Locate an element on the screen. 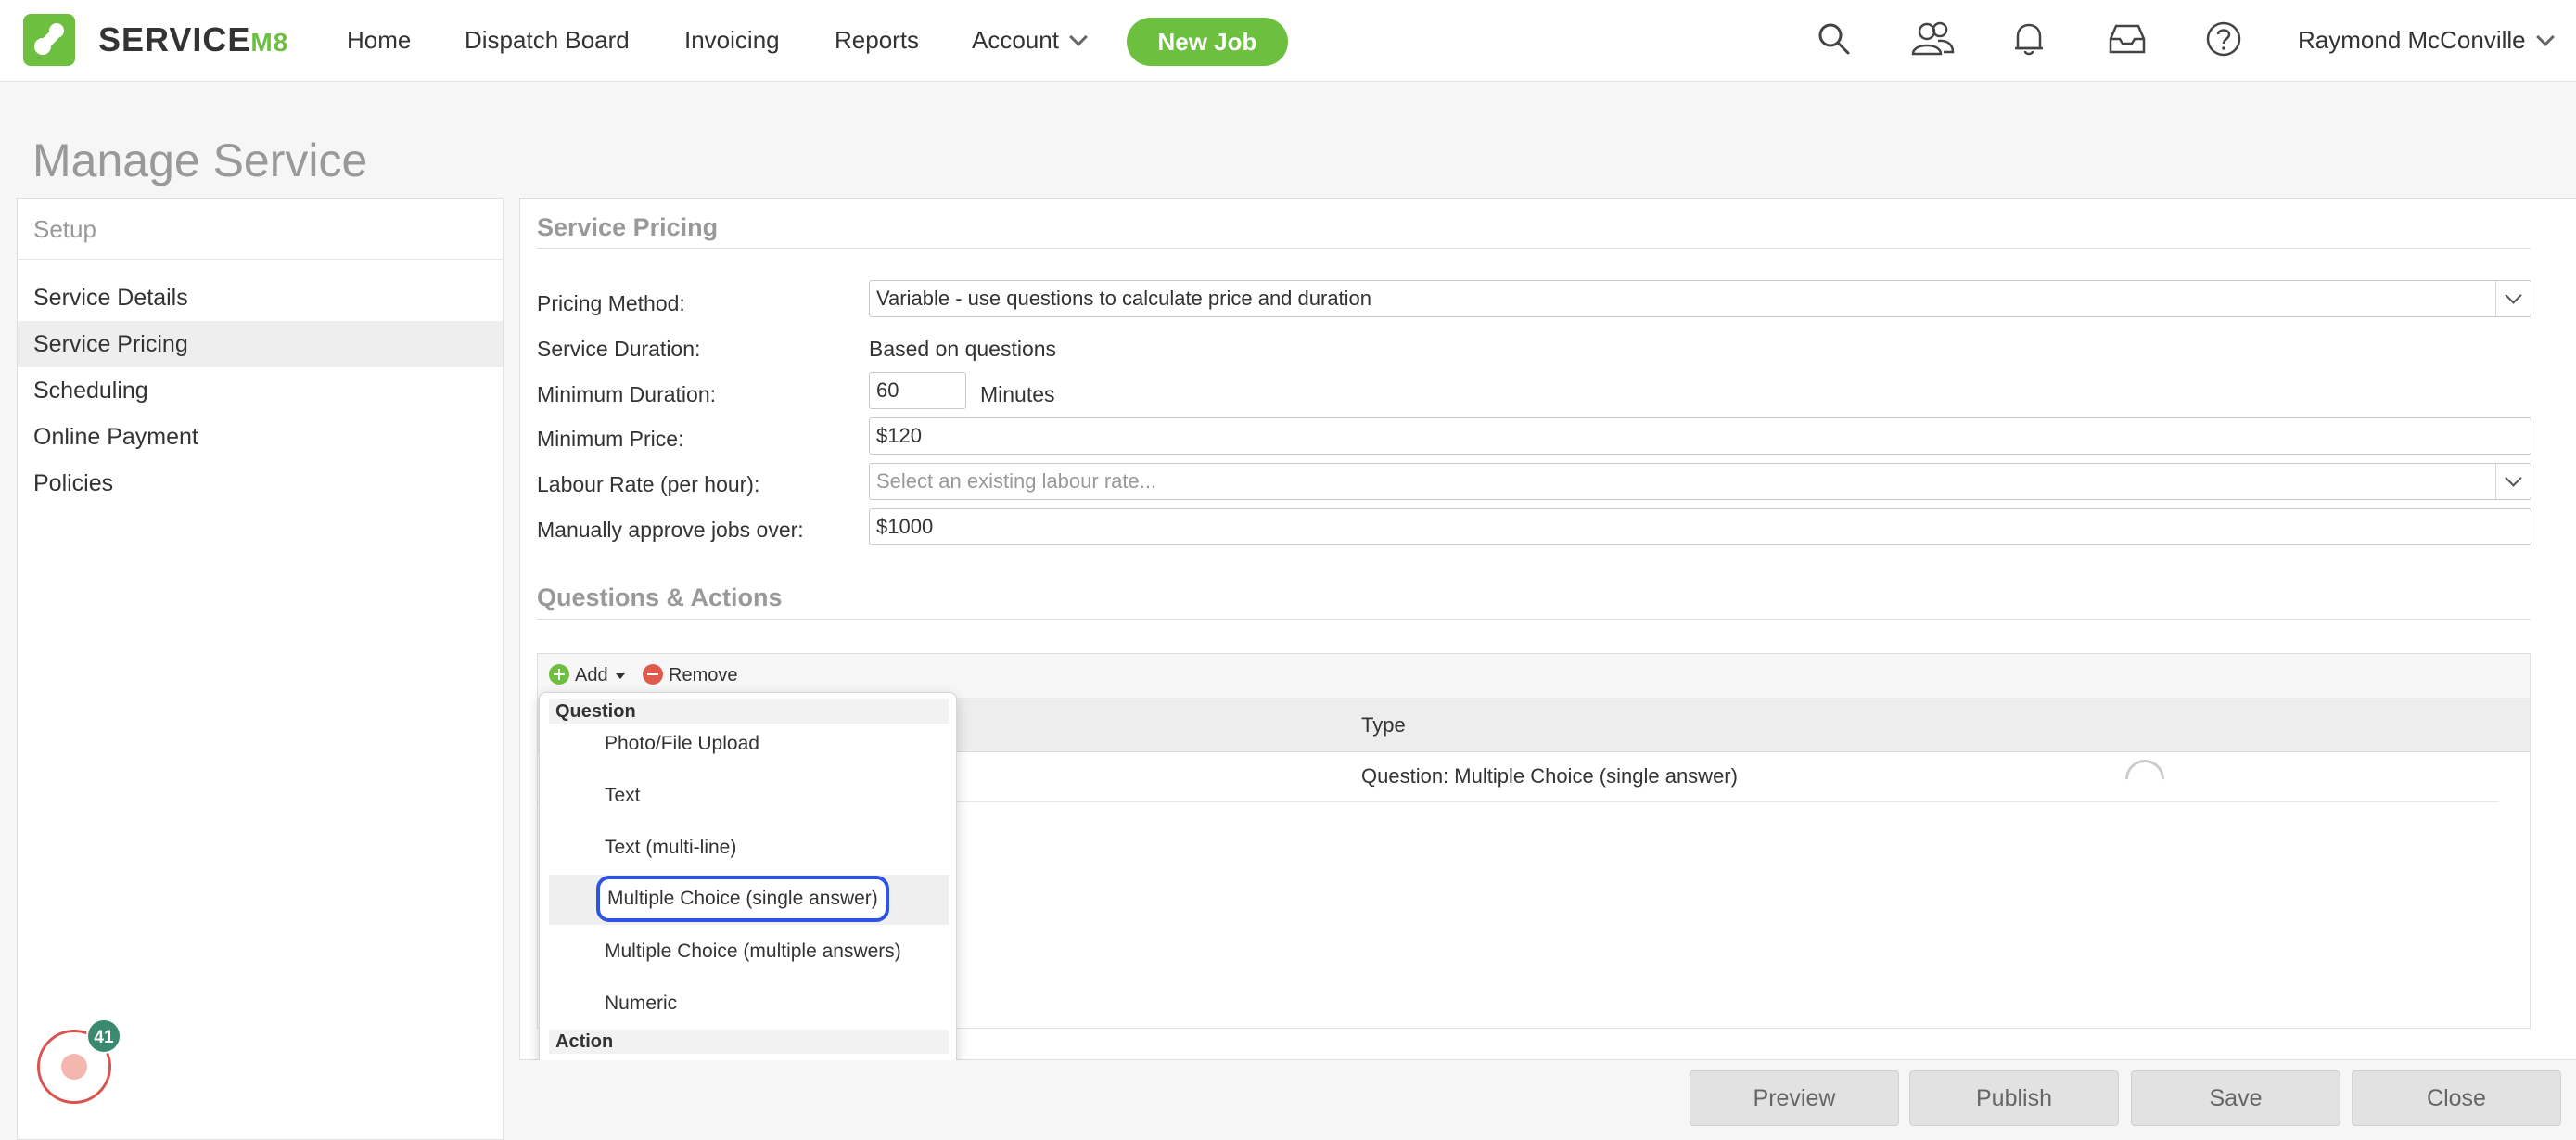 The width and height of the screenshot is (2576, 1140). approve-jobs-input: $1000 is located at coordinates (1700, 526).